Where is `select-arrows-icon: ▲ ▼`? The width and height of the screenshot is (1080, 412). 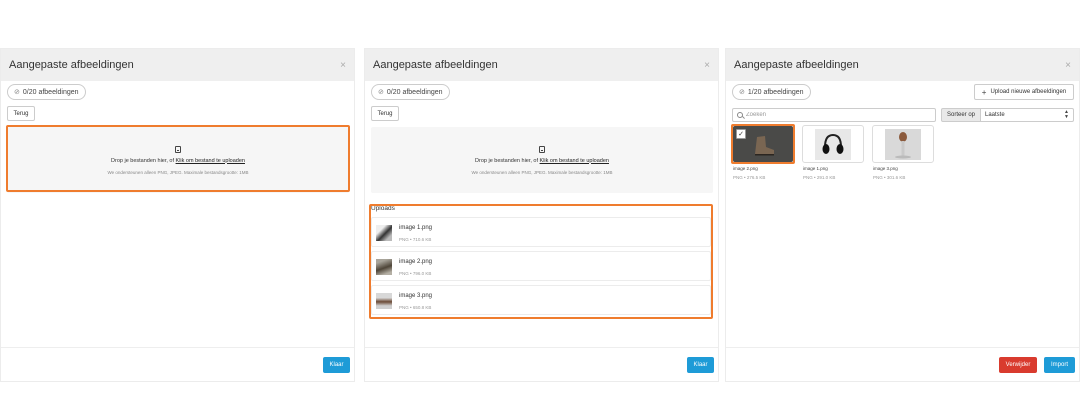 select-arrows-icon: ▲ ▼ is located at coordinates (1066, 114).